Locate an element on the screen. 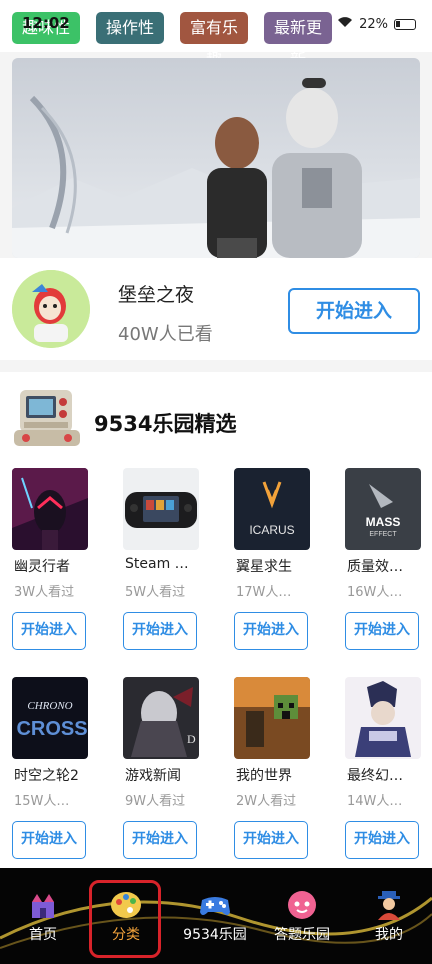  top-bar: 趣味性 操作性 富有乐趣 最新更新 12:02 22% is located at coordinates (216, 34).